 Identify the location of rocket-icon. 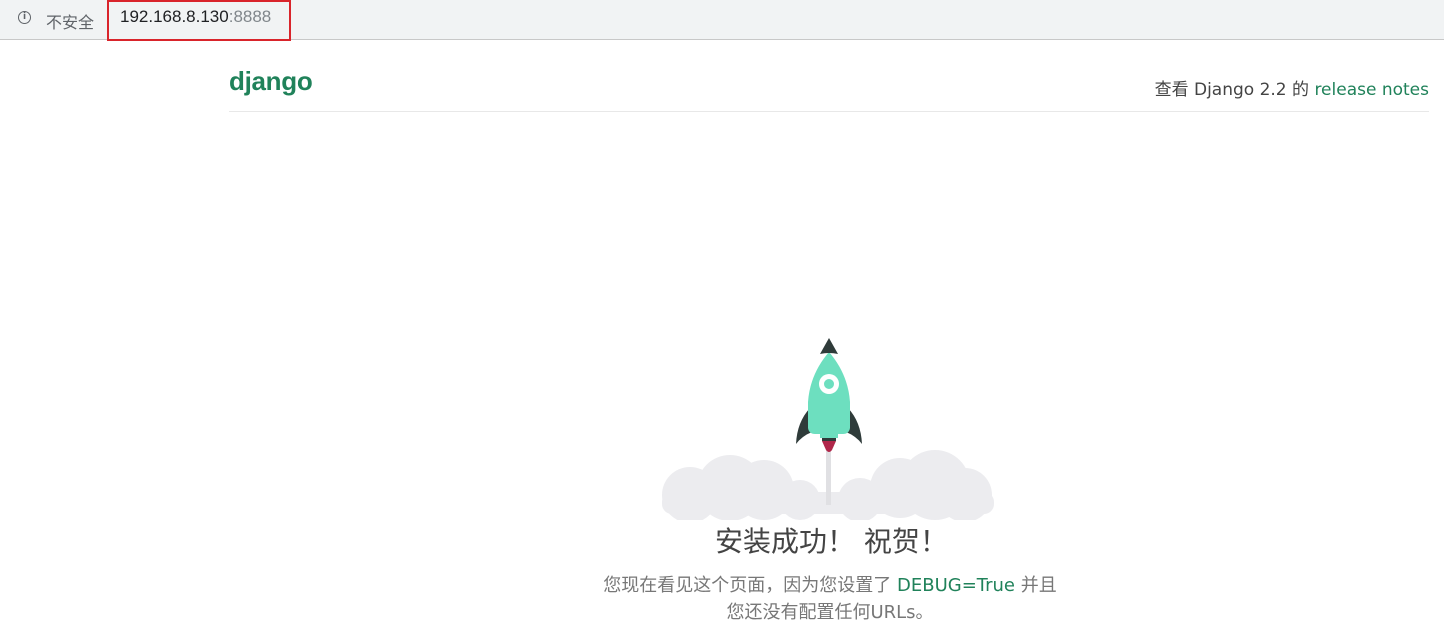
(829, 395).